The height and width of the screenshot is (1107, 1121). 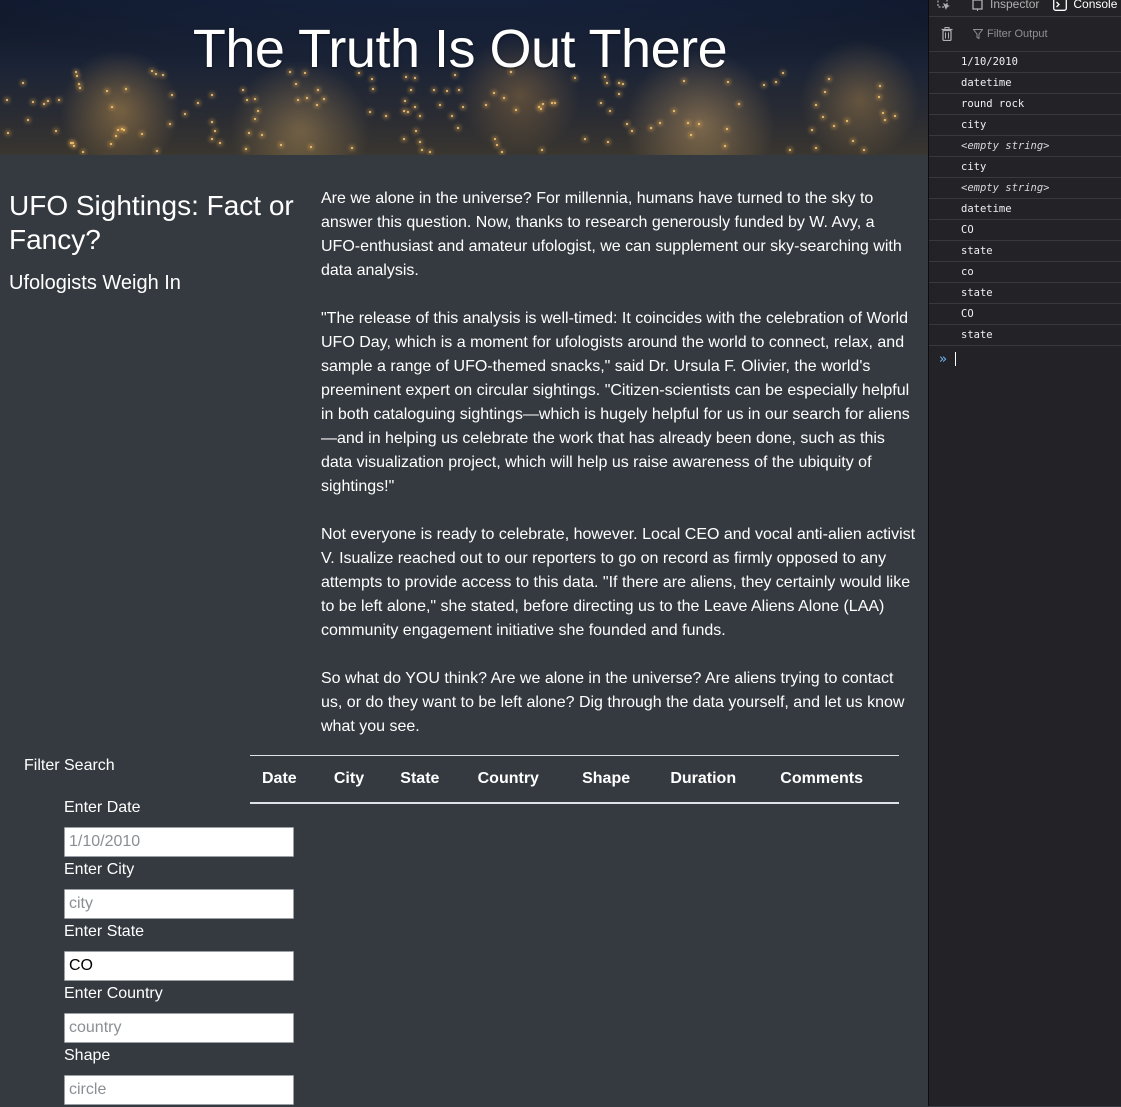 What do you see at coordinates (1017, 34) in the screenshot?
I see `console-filter-placeholder: Filter Output` at bounding box center [1017, 34].